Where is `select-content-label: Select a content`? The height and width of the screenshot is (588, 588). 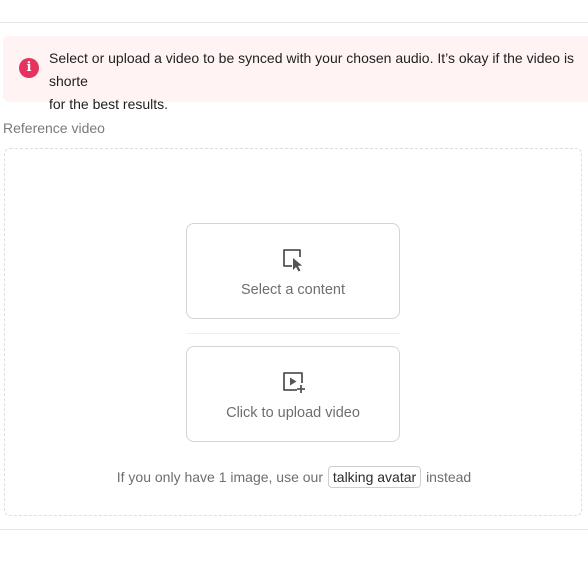 select-content-label: Select a content is located at coordinates (293, 290).